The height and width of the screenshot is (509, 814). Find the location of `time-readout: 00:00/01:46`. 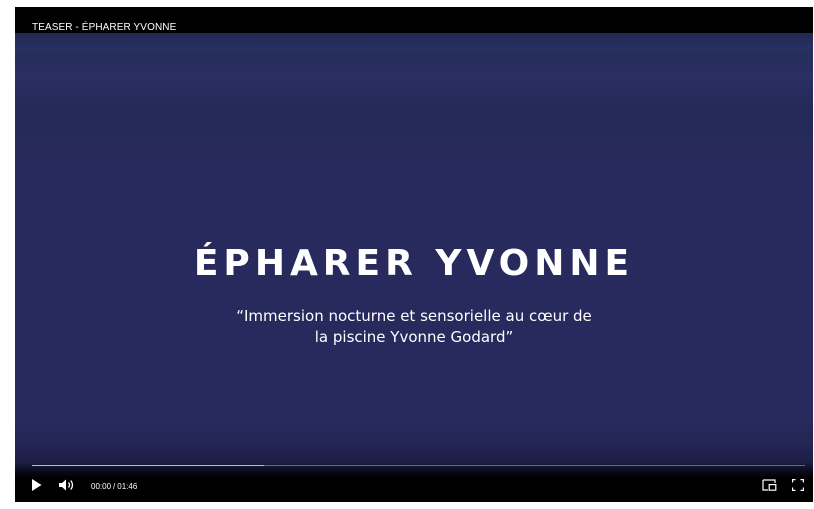

time-readout: 00:00/01:46 is located at coordinates (114, 486).